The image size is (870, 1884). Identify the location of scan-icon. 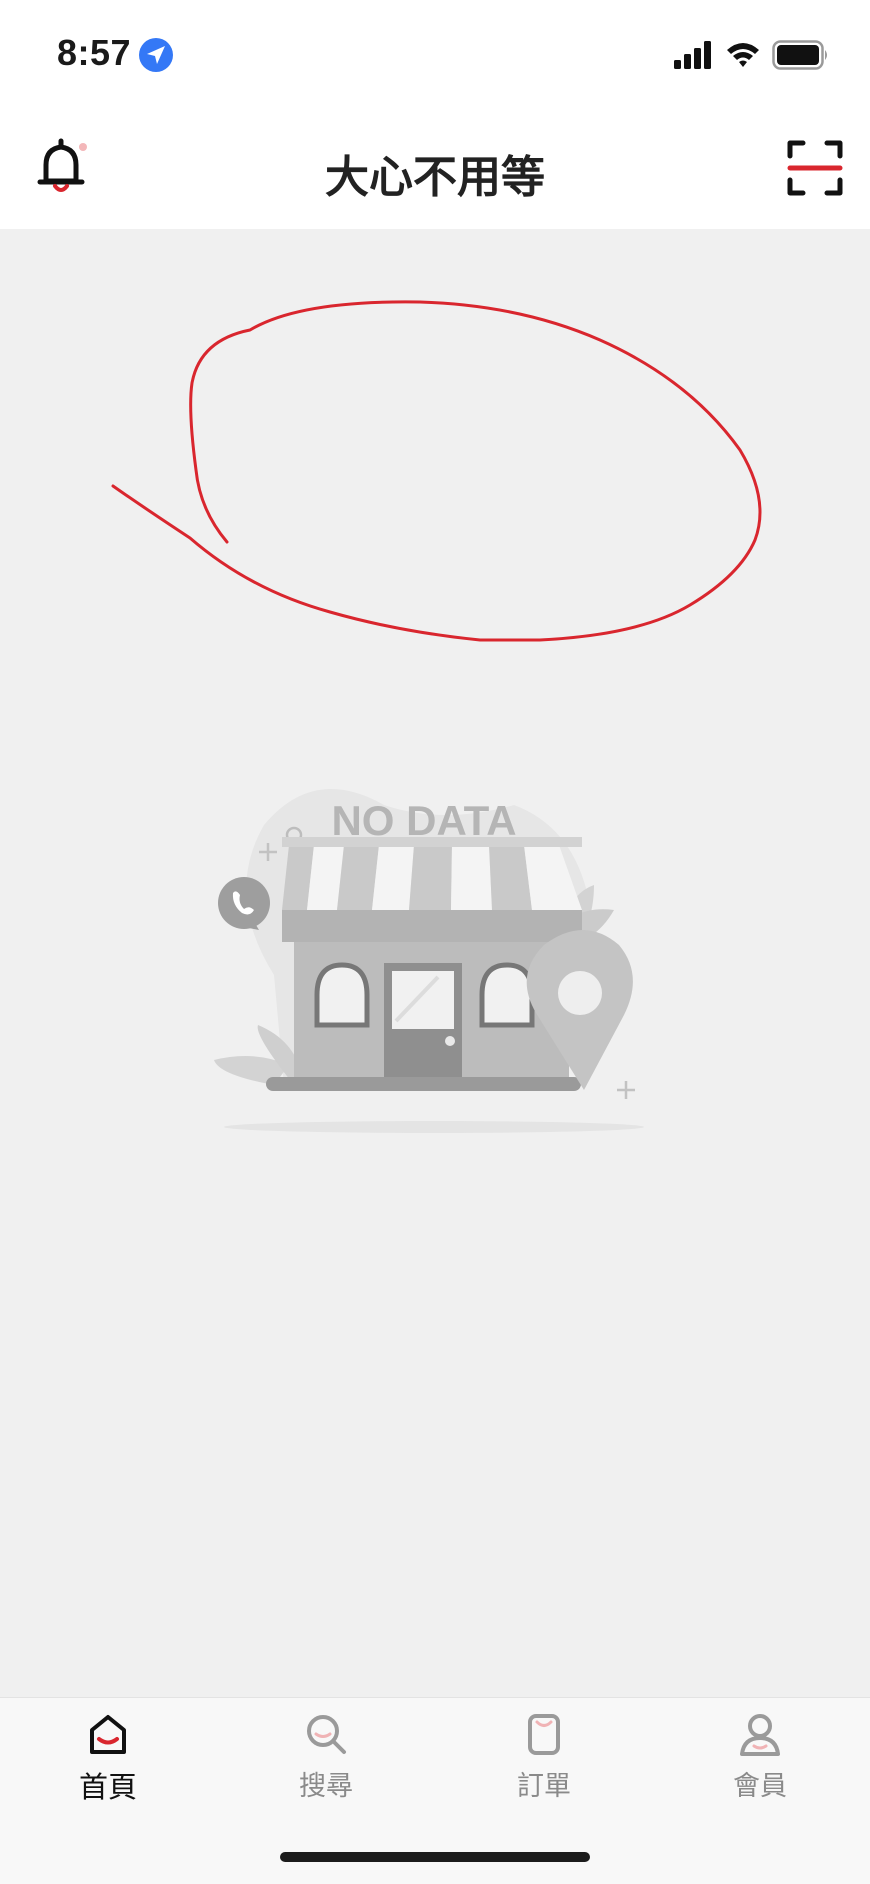
(815, 168).